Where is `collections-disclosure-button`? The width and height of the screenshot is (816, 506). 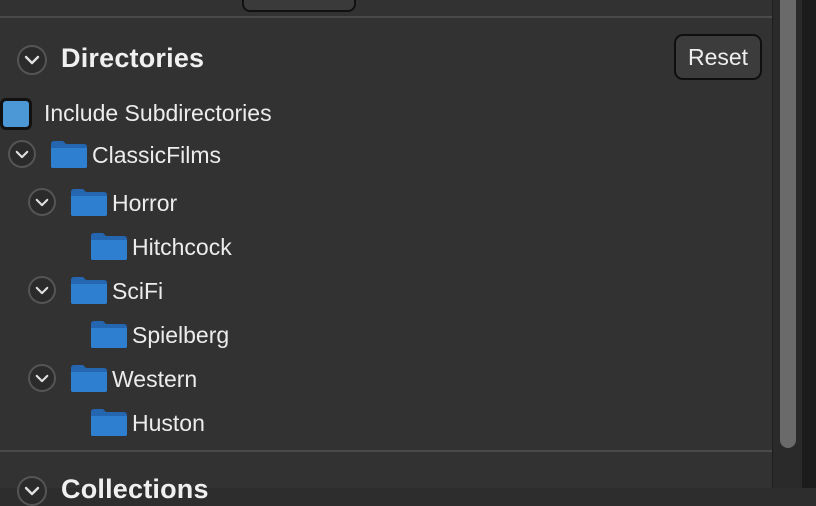
collections-disclosure-button is located at coordinates (32, 491).